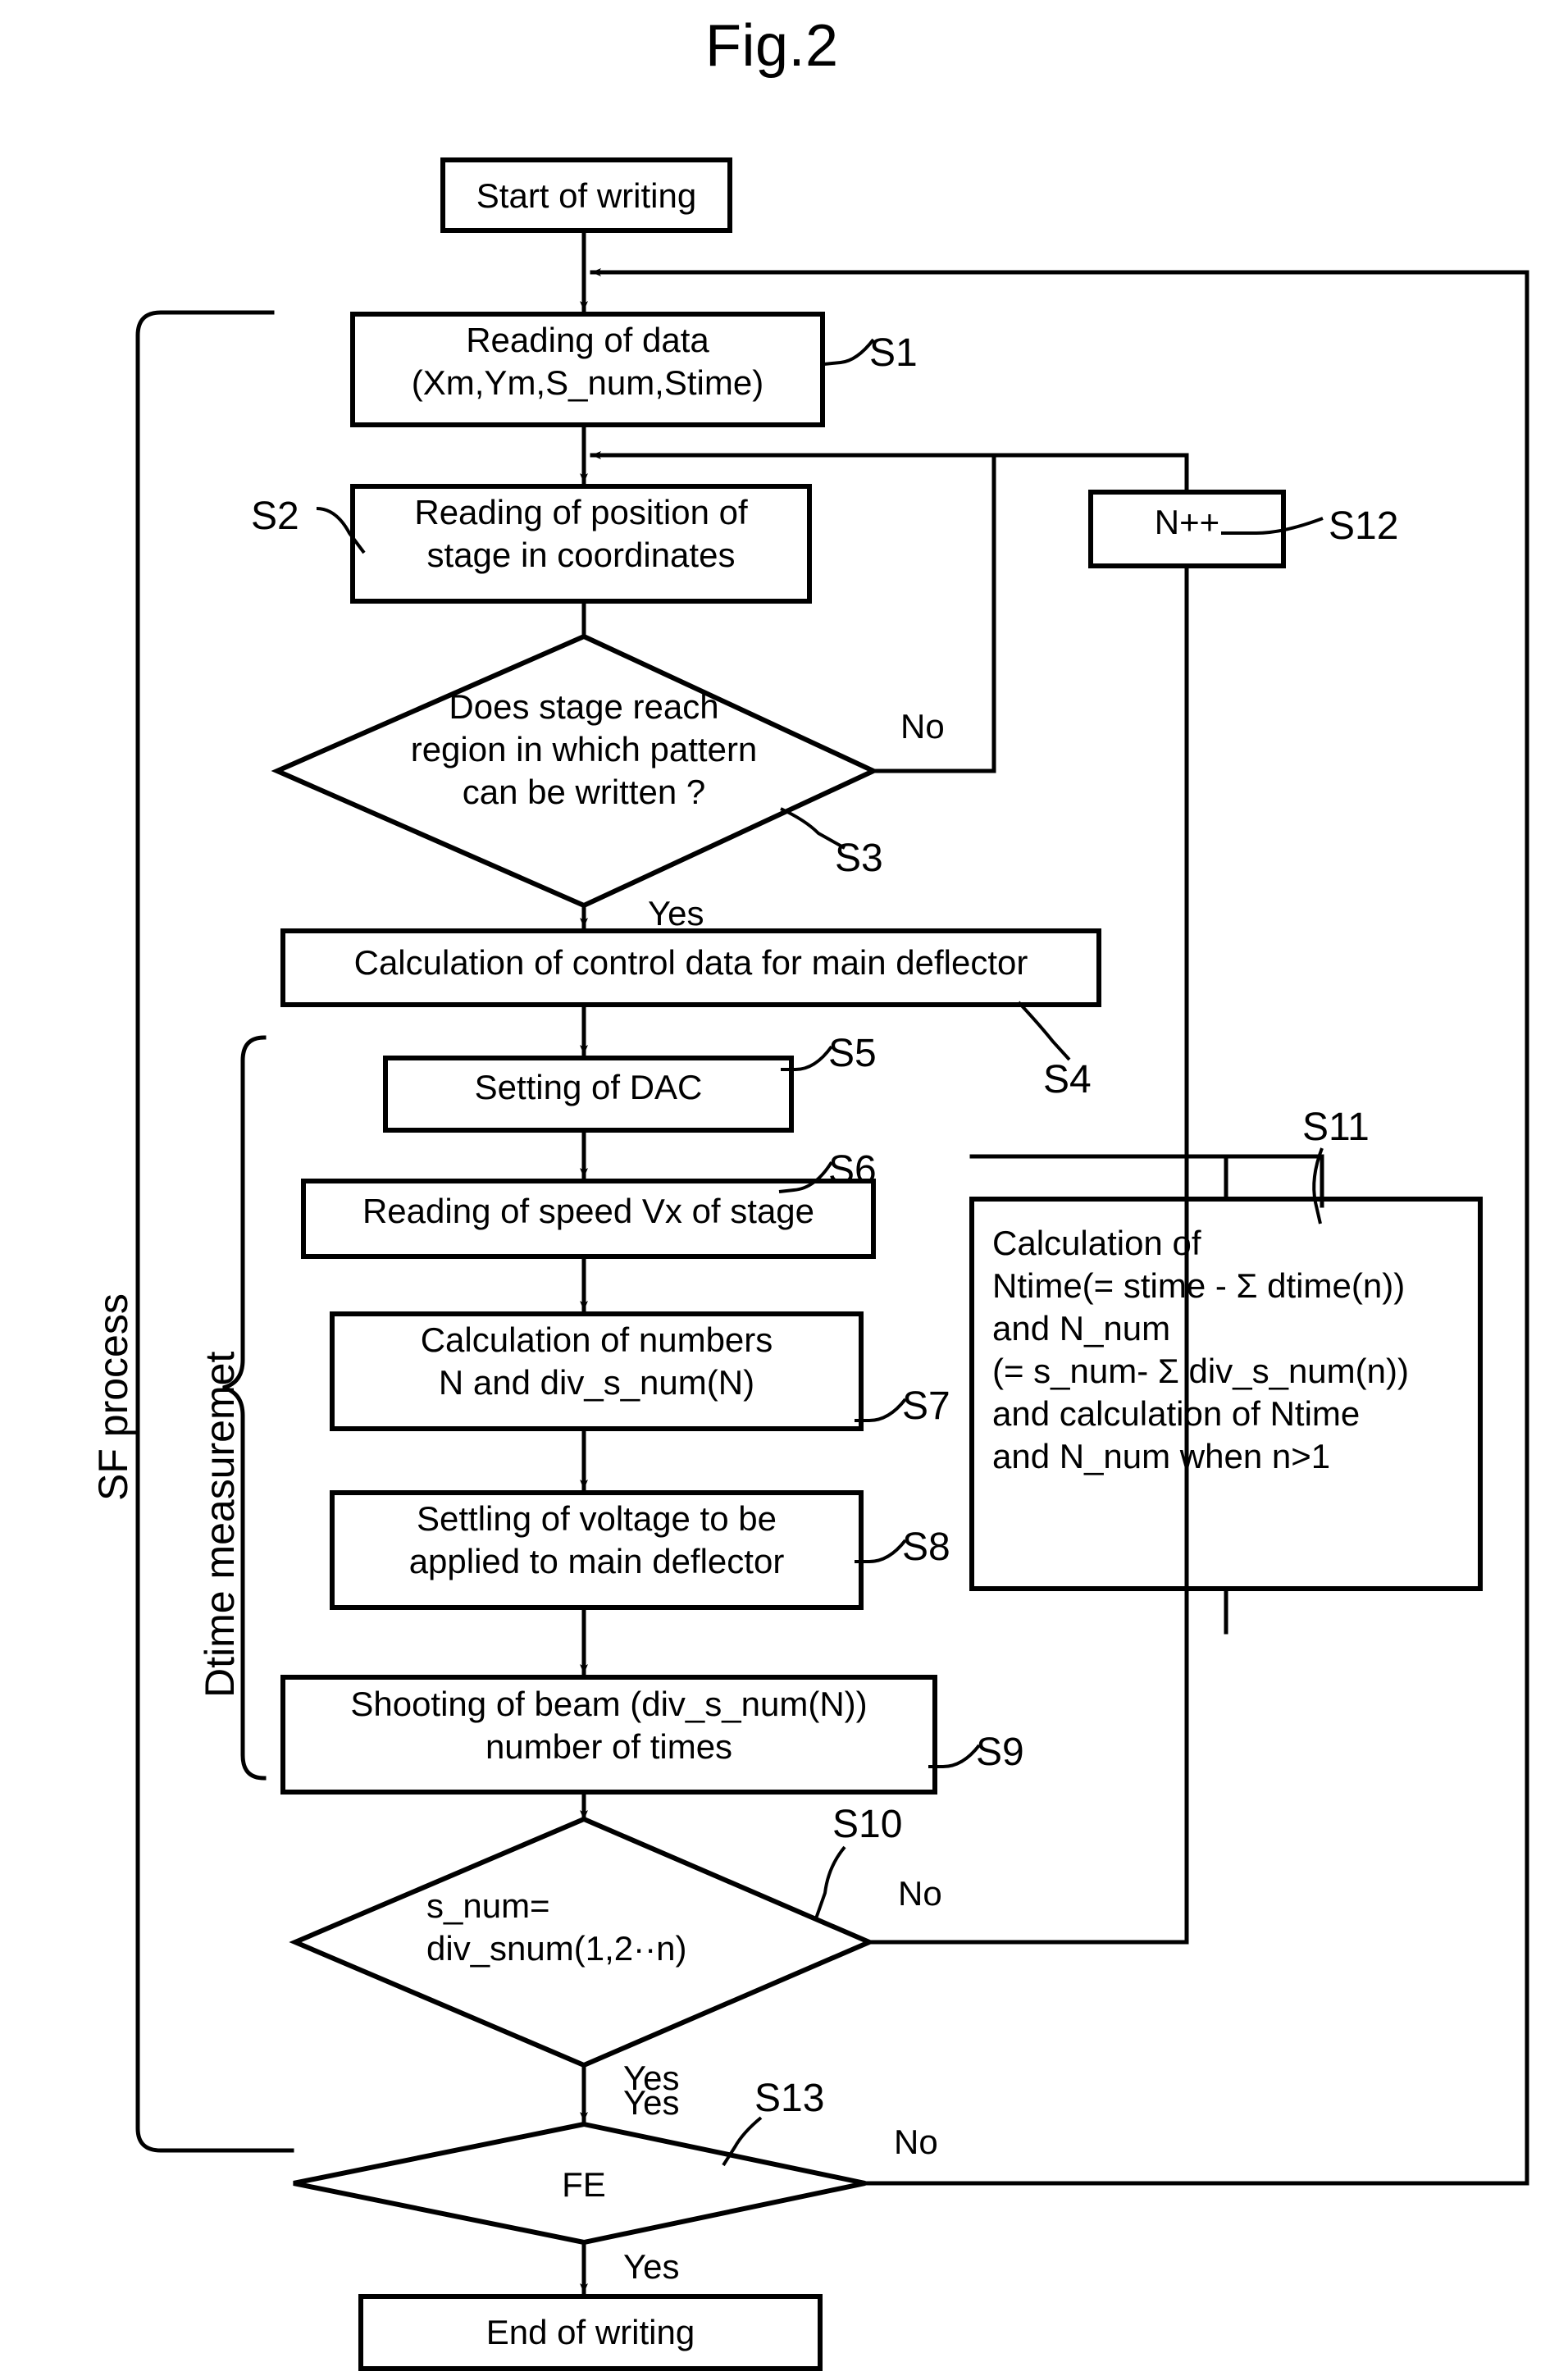 The width and height of the screenshot is (1568, 2376). What do you see at coordinates (1161, 1456) in the screenshot?
I see `node-s11-label-line6: and N_num when n>1` at bounding box center [1161, 1456].